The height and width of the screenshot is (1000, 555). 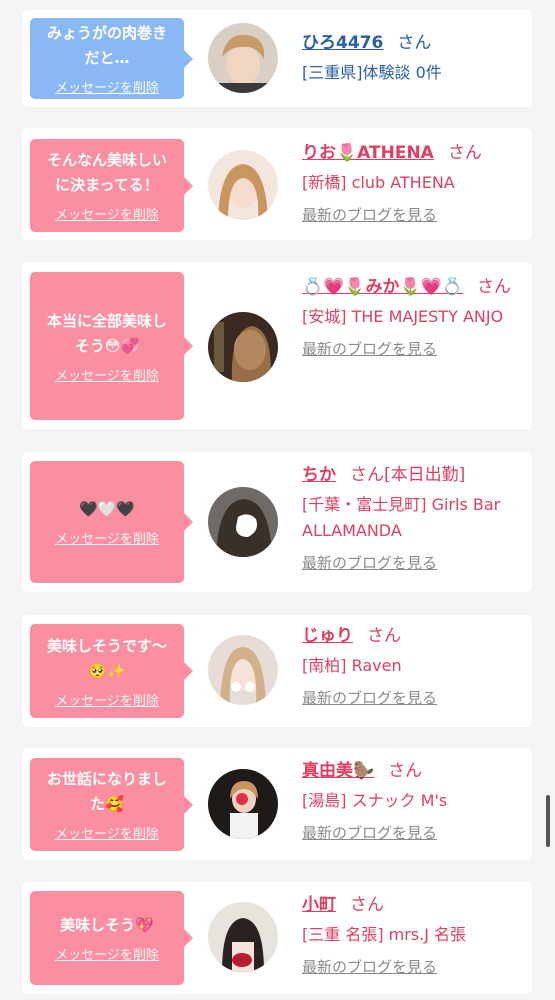 I want to click on message-bubble: 美味しそうです～ 🥺✨ メッセージを削除, so click(x=111, y=671).